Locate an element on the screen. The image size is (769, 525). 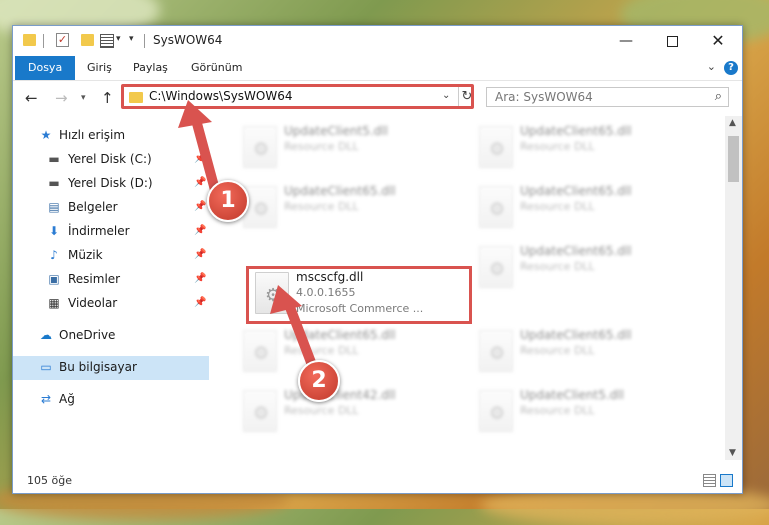
scroll-down-icon: ▼ is located at coordinates (732, 453).